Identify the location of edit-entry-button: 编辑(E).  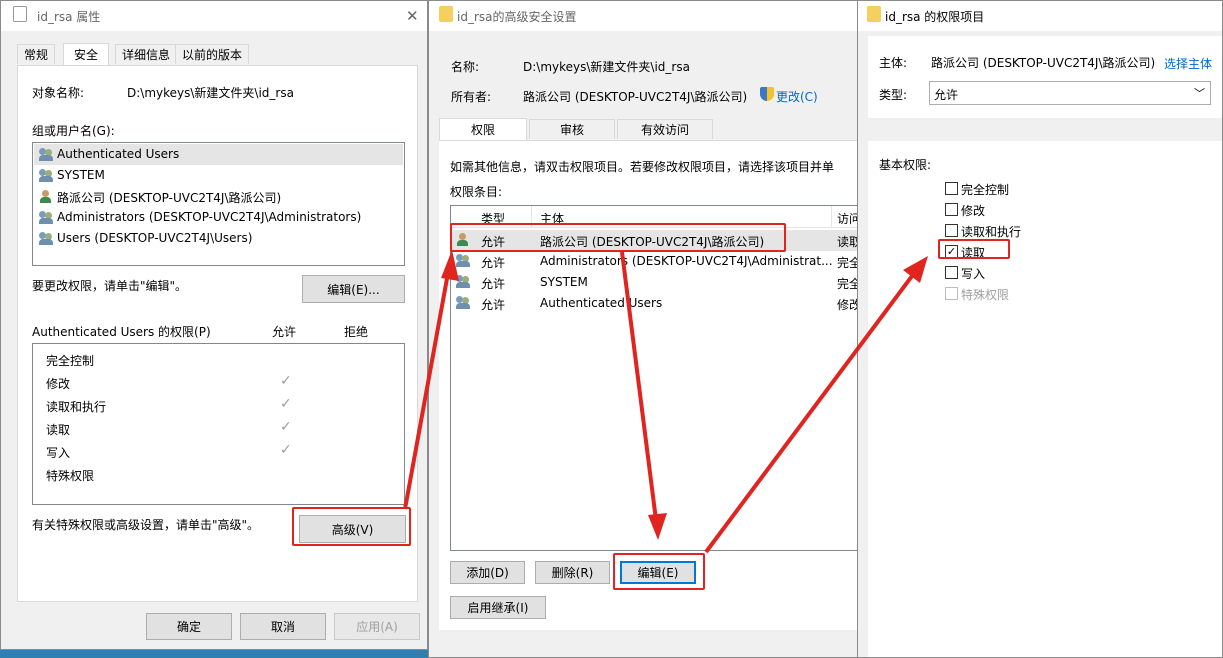
(658, 572).